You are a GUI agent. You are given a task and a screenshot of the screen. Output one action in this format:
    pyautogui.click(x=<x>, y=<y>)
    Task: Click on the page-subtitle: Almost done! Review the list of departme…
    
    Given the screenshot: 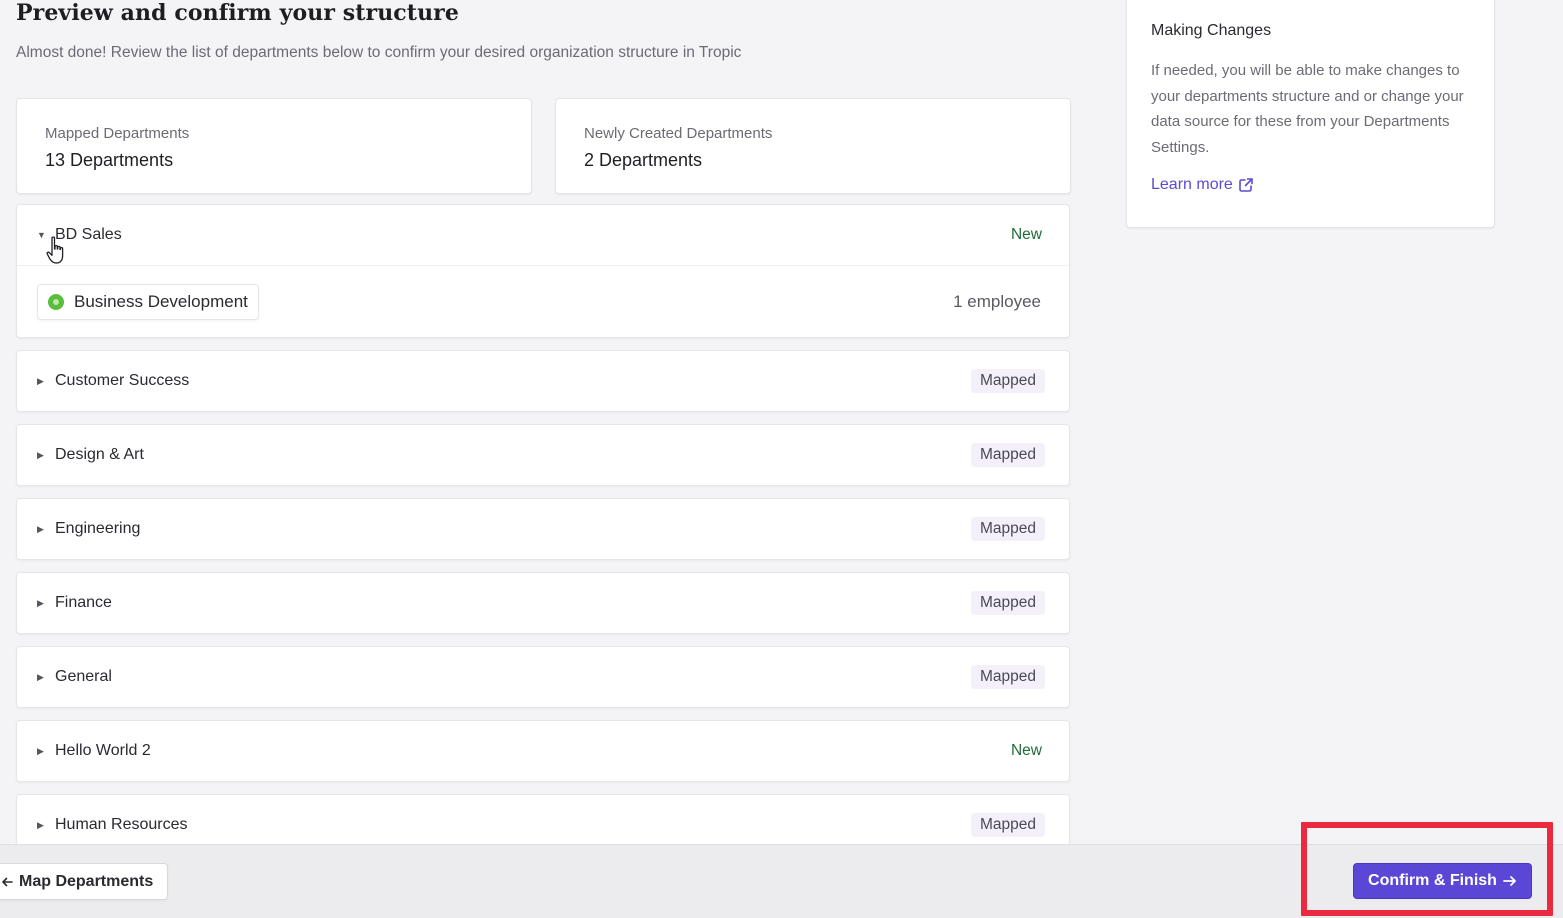 What is the action you would take?
    pyautogui.click(x=379, y=52)
    